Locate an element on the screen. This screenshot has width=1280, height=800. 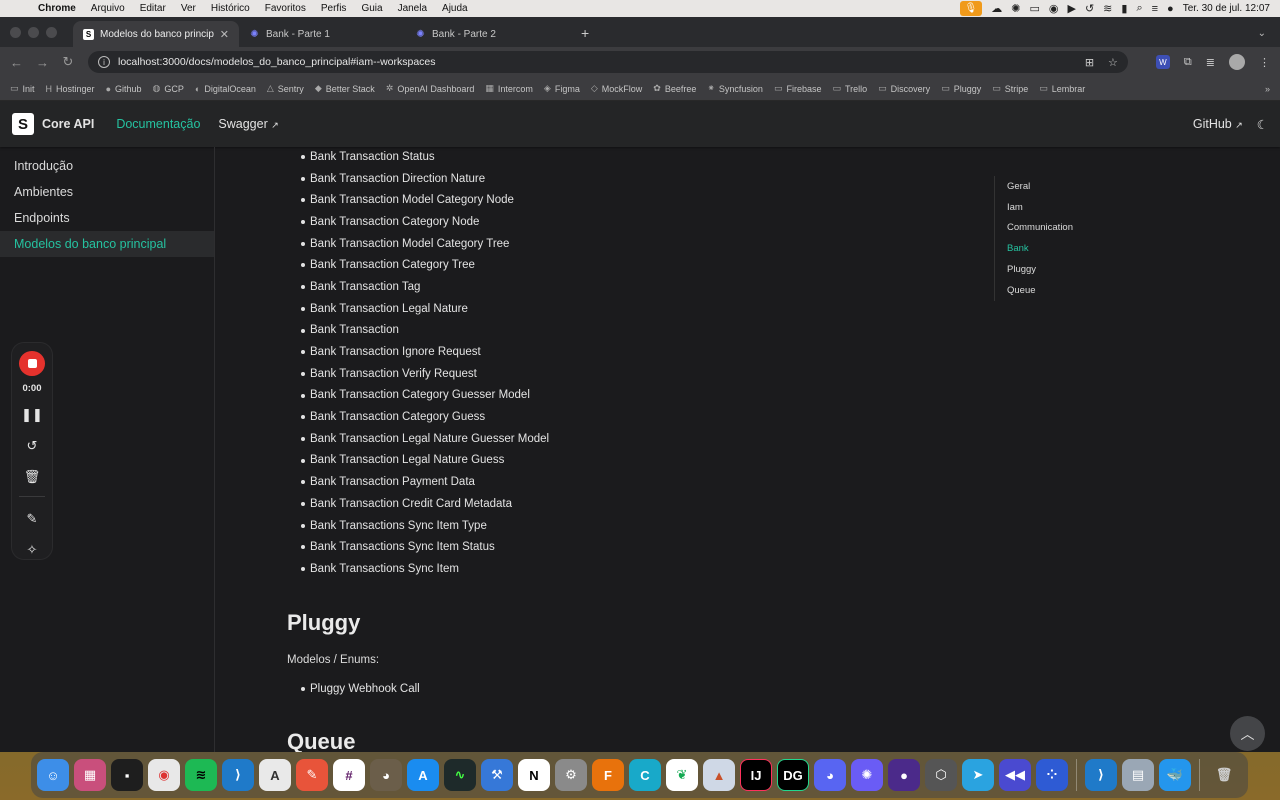
list-item: Bank Transaction Tag is located at coordinates (634, 287).